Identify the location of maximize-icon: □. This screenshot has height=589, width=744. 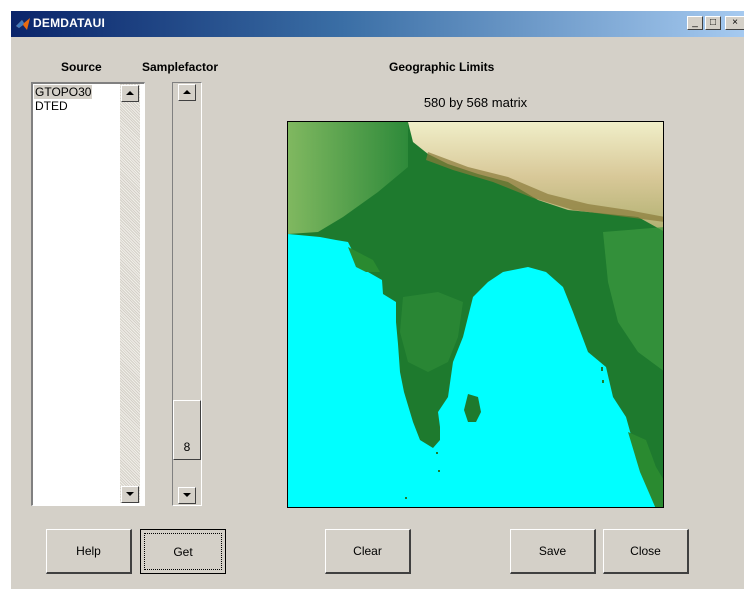
(713, 22).